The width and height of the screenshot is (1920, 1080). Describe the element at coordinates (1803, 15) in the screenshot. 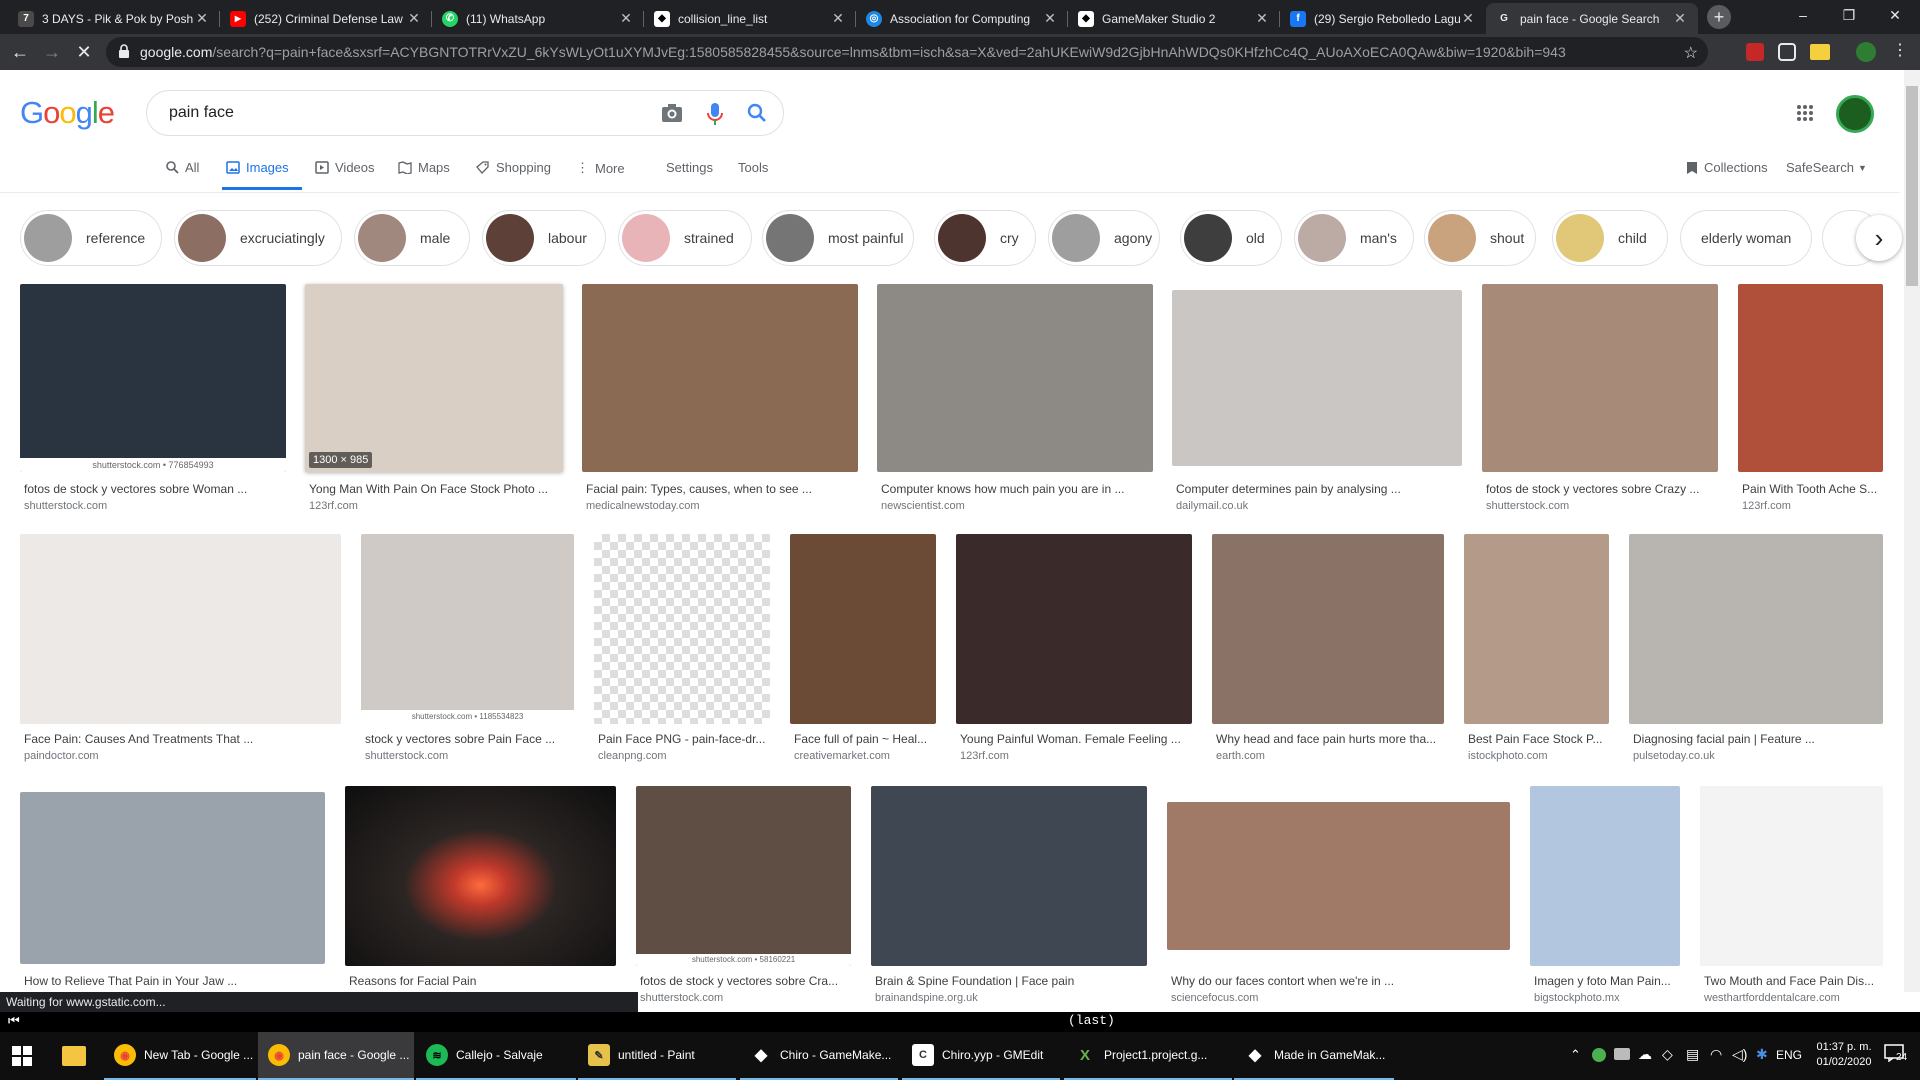

I see `minimize-window-icon: –` at that location.